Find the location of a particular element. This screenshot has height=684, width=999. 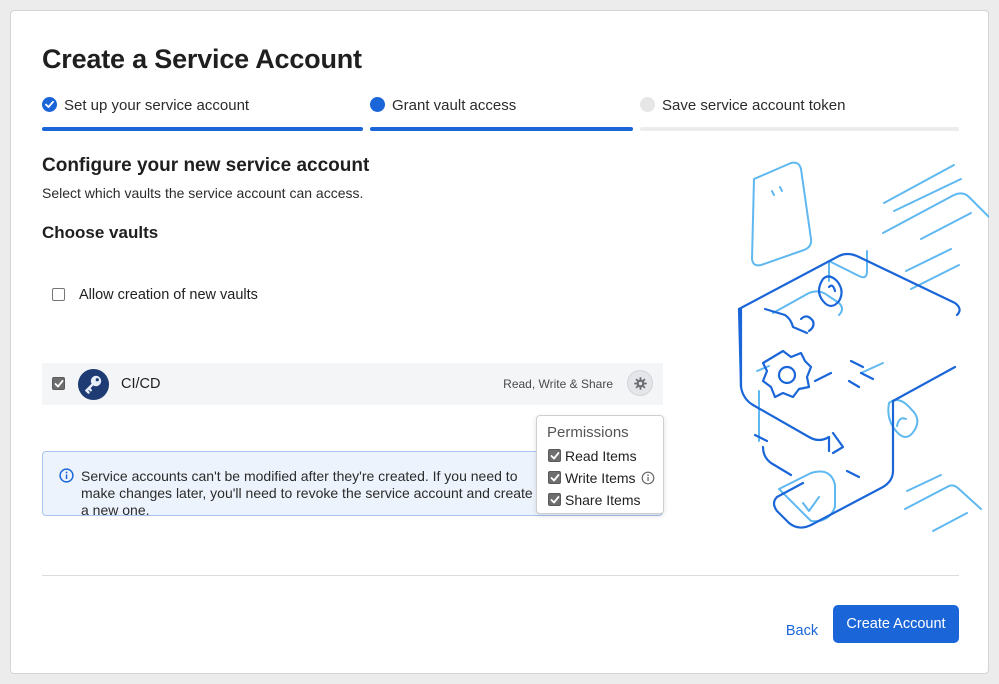

read-items-checkbox is located at coordinates (554, 455).